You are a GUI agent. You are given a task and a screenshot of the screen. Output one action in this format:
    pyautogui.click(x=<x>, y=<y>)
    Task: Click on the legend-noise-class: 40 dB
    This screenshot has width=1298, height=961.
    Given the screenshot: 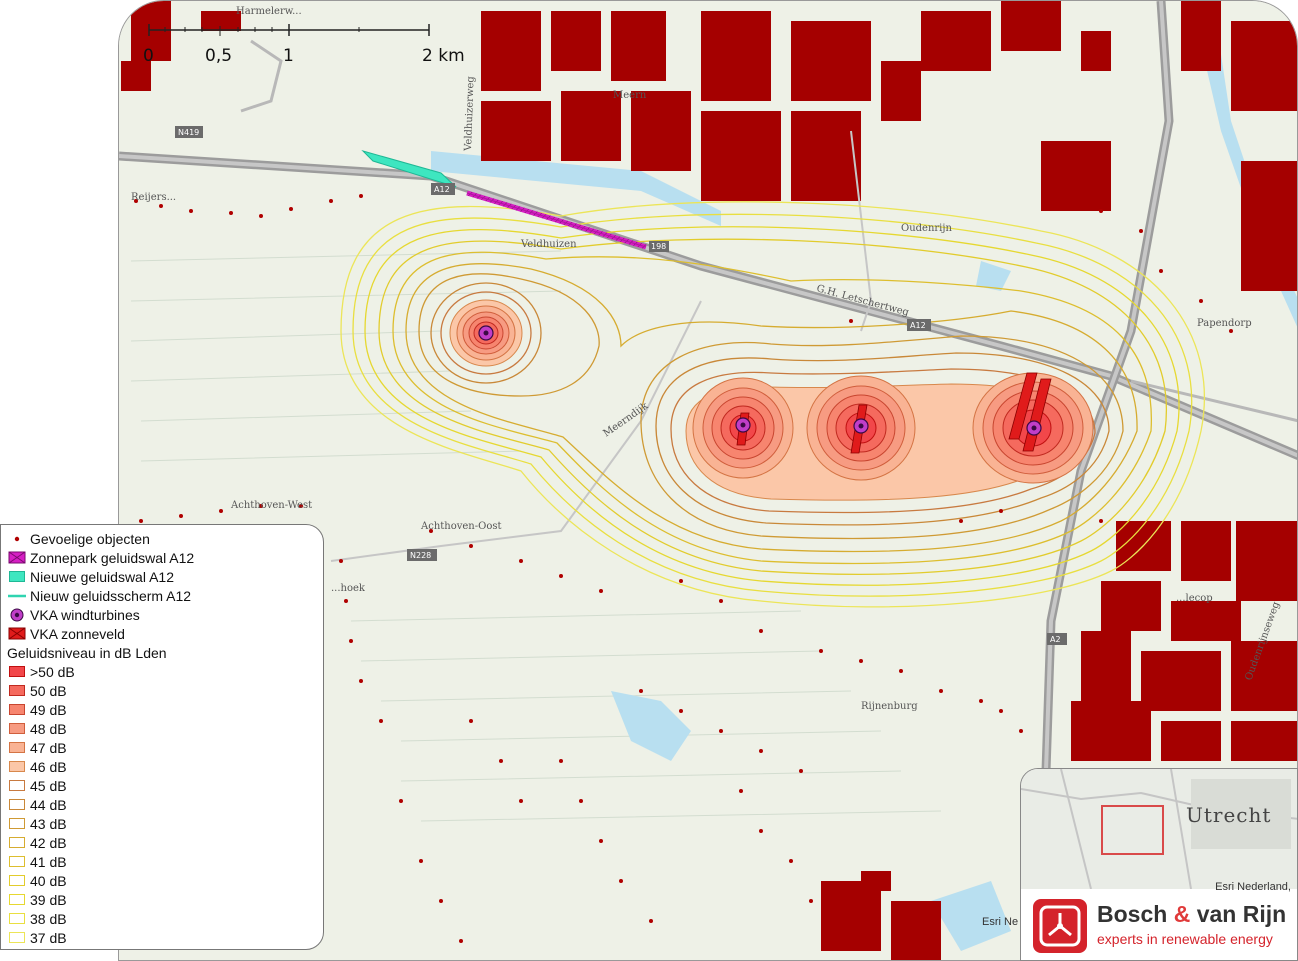 What is the action you would take?
    pyautogui.click(x=165, y=880)
    